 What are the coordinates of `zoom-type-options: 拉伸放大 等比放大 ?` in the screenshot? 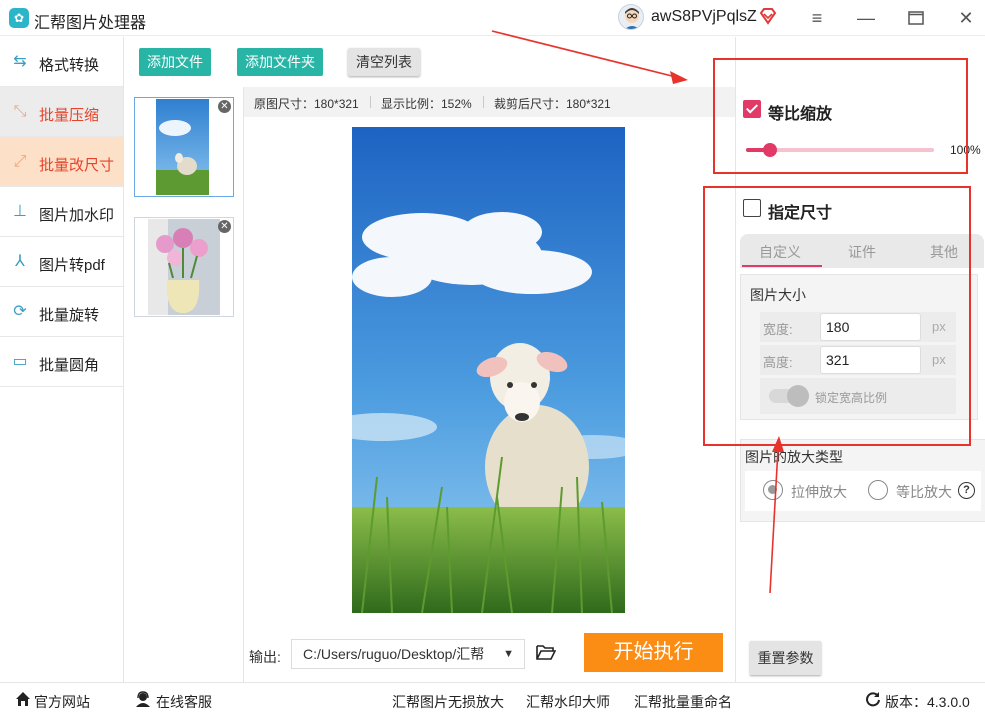 It's located at (863, 491).